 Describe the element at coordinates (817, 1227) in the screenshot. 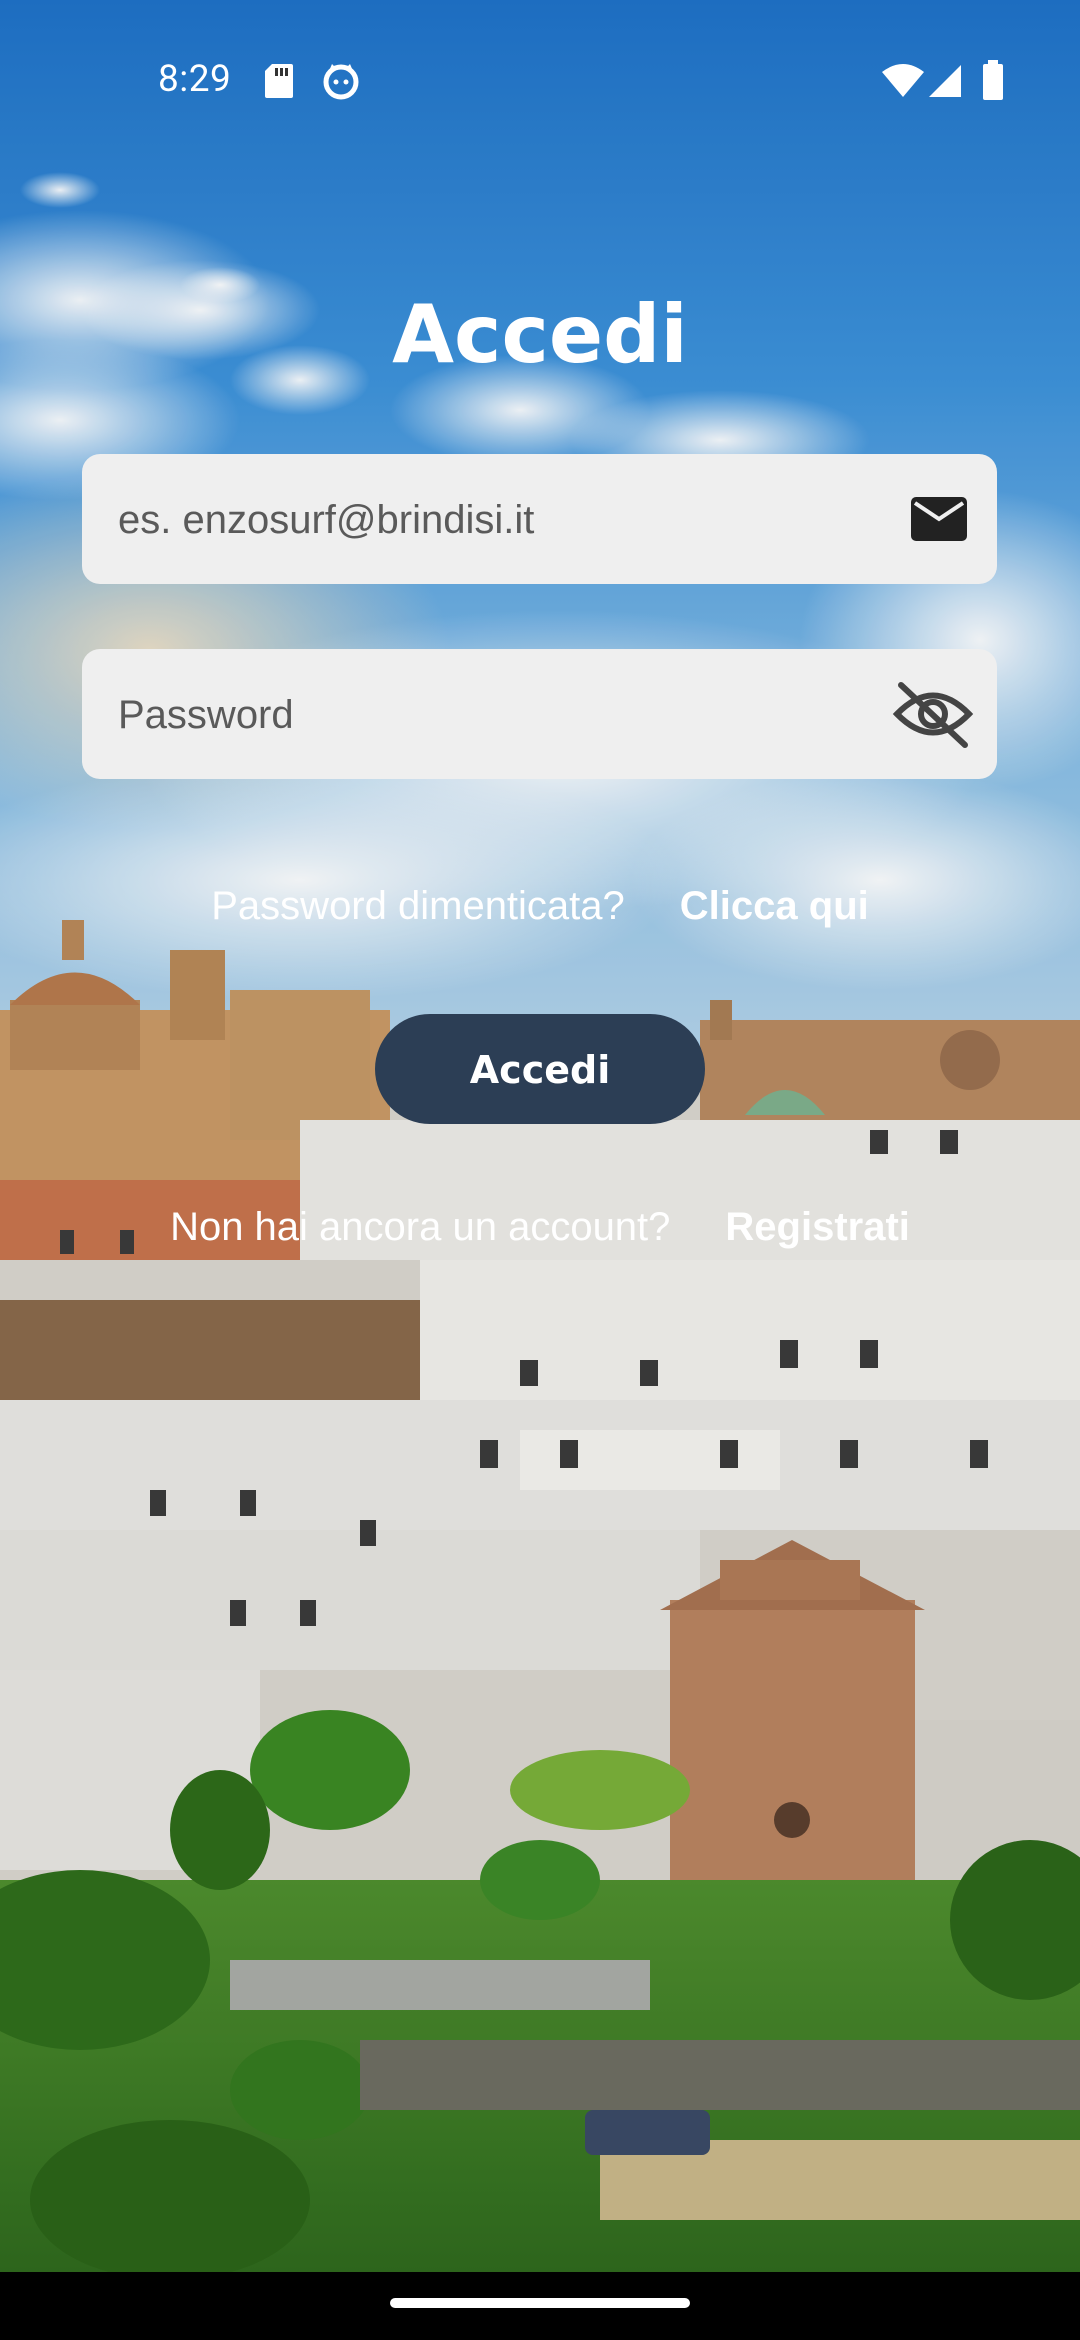

I see `signup-link: Registrati` at that location.